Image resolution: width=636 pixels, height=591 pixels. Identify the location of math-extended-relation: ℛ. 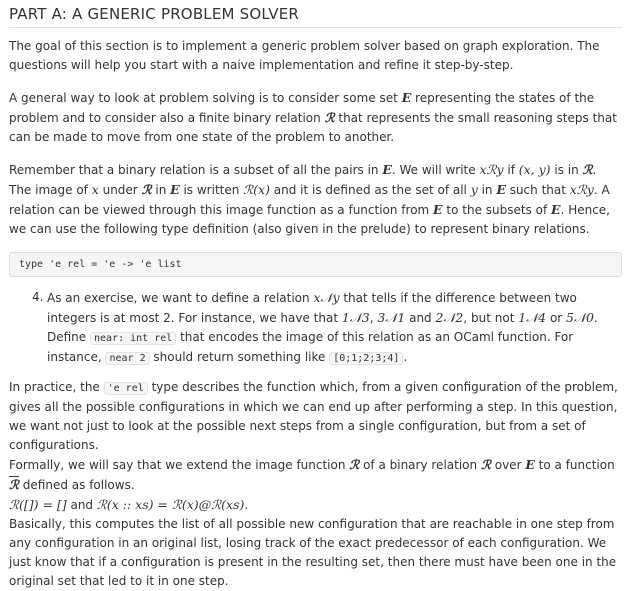
(14, 484).